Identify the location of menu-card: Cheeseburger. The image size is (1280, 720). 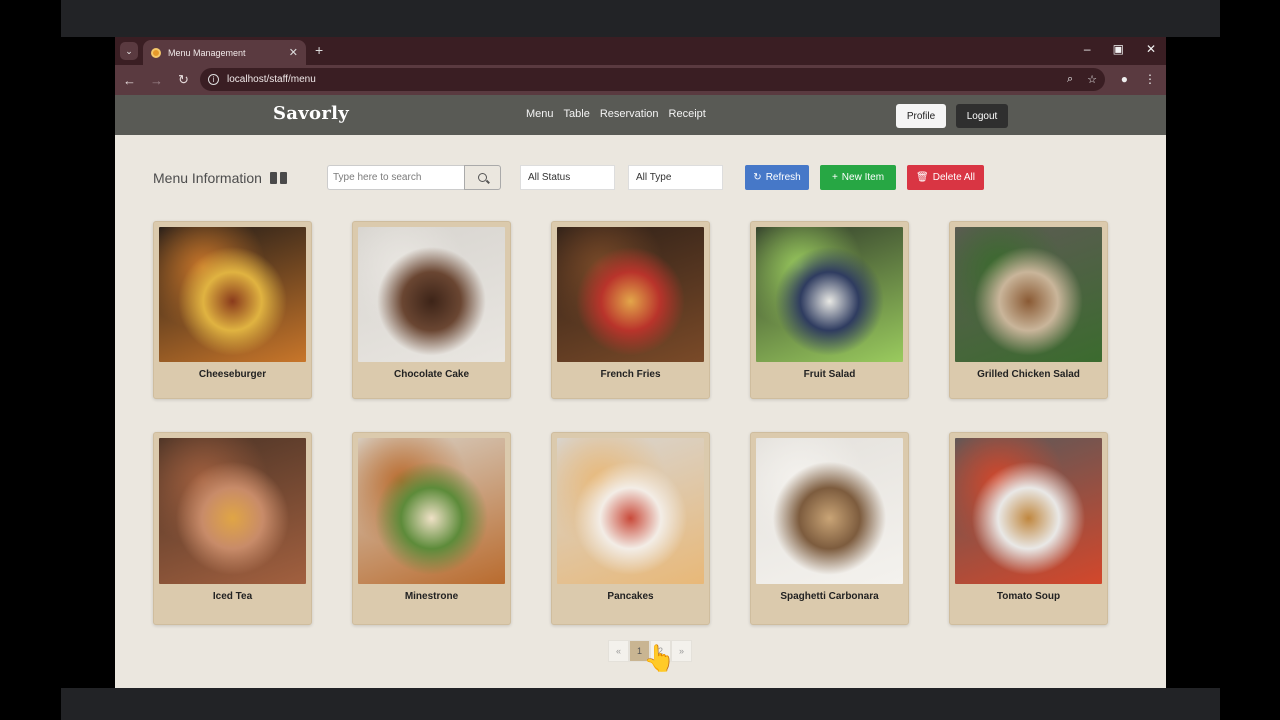
(232, 310).